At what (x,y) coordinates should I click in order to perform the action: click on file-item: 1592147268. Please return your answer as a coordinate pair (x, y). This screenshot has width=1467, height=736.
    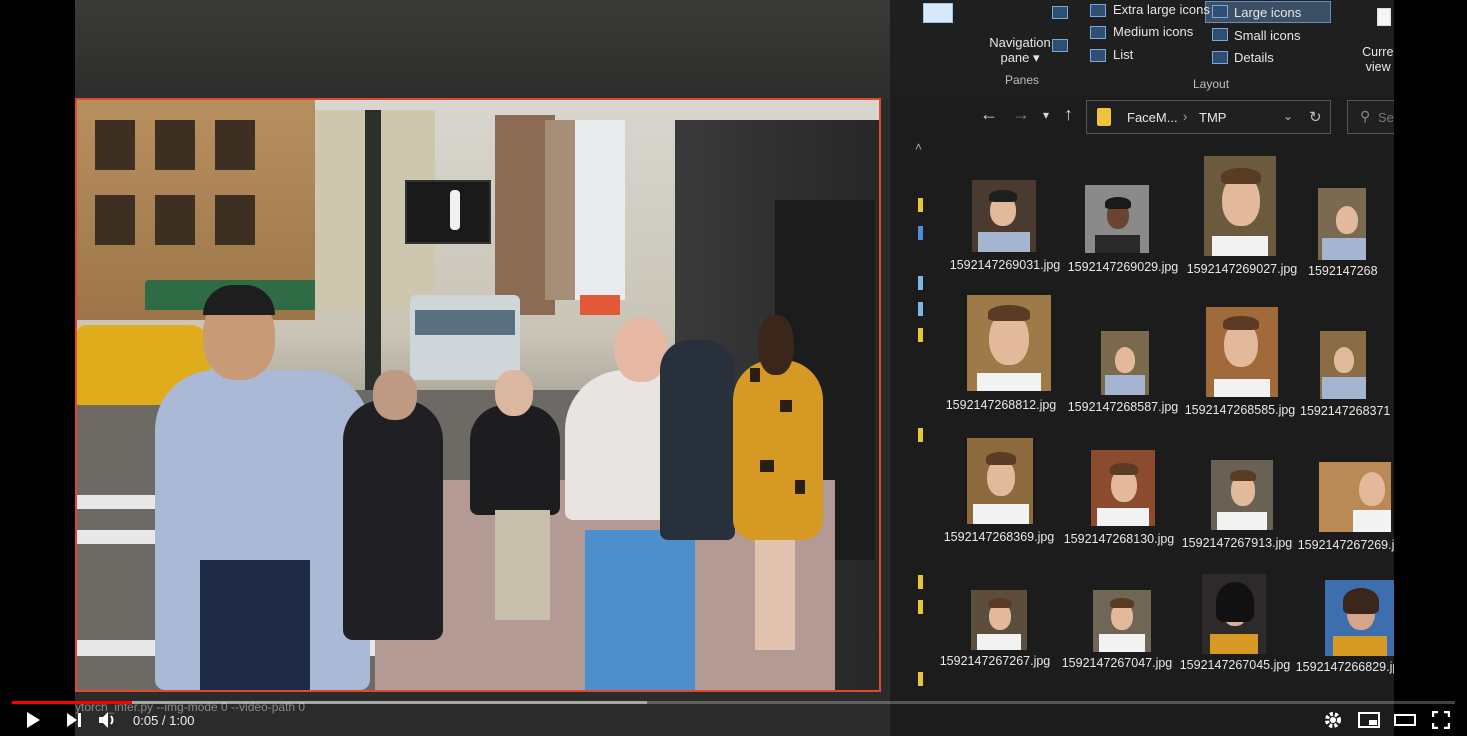
    Looking at the image, I should click on (1347, 217).